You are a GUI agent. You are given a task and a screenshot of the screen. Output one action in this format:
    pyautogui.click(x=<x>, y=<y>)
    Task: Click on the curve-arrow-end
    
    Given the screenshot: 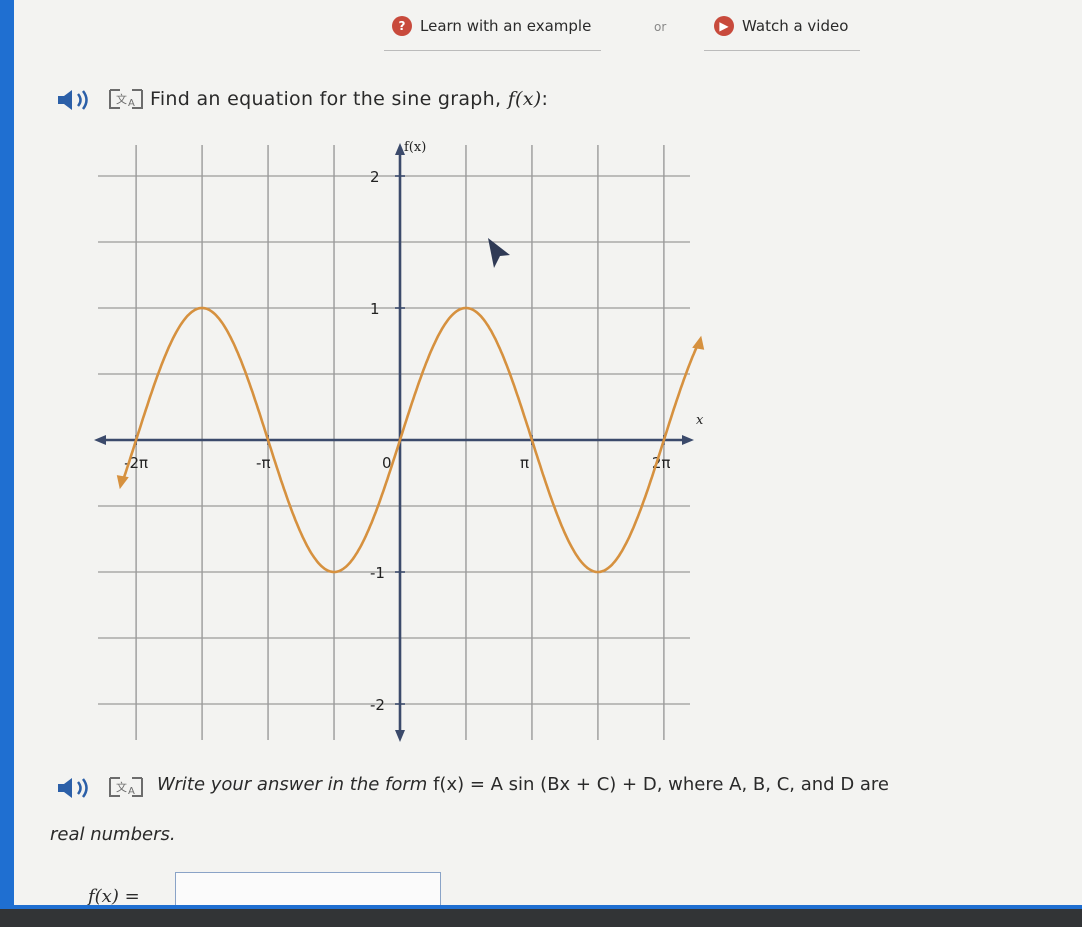 What is the action you would take?
    pyautogui.click(x=698, y=342)
    